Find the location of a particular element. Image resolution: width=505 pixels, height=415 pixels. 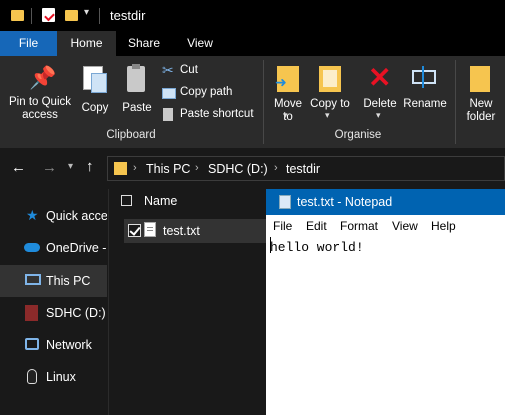

tab-file: File is located at coordinates (28, 43).